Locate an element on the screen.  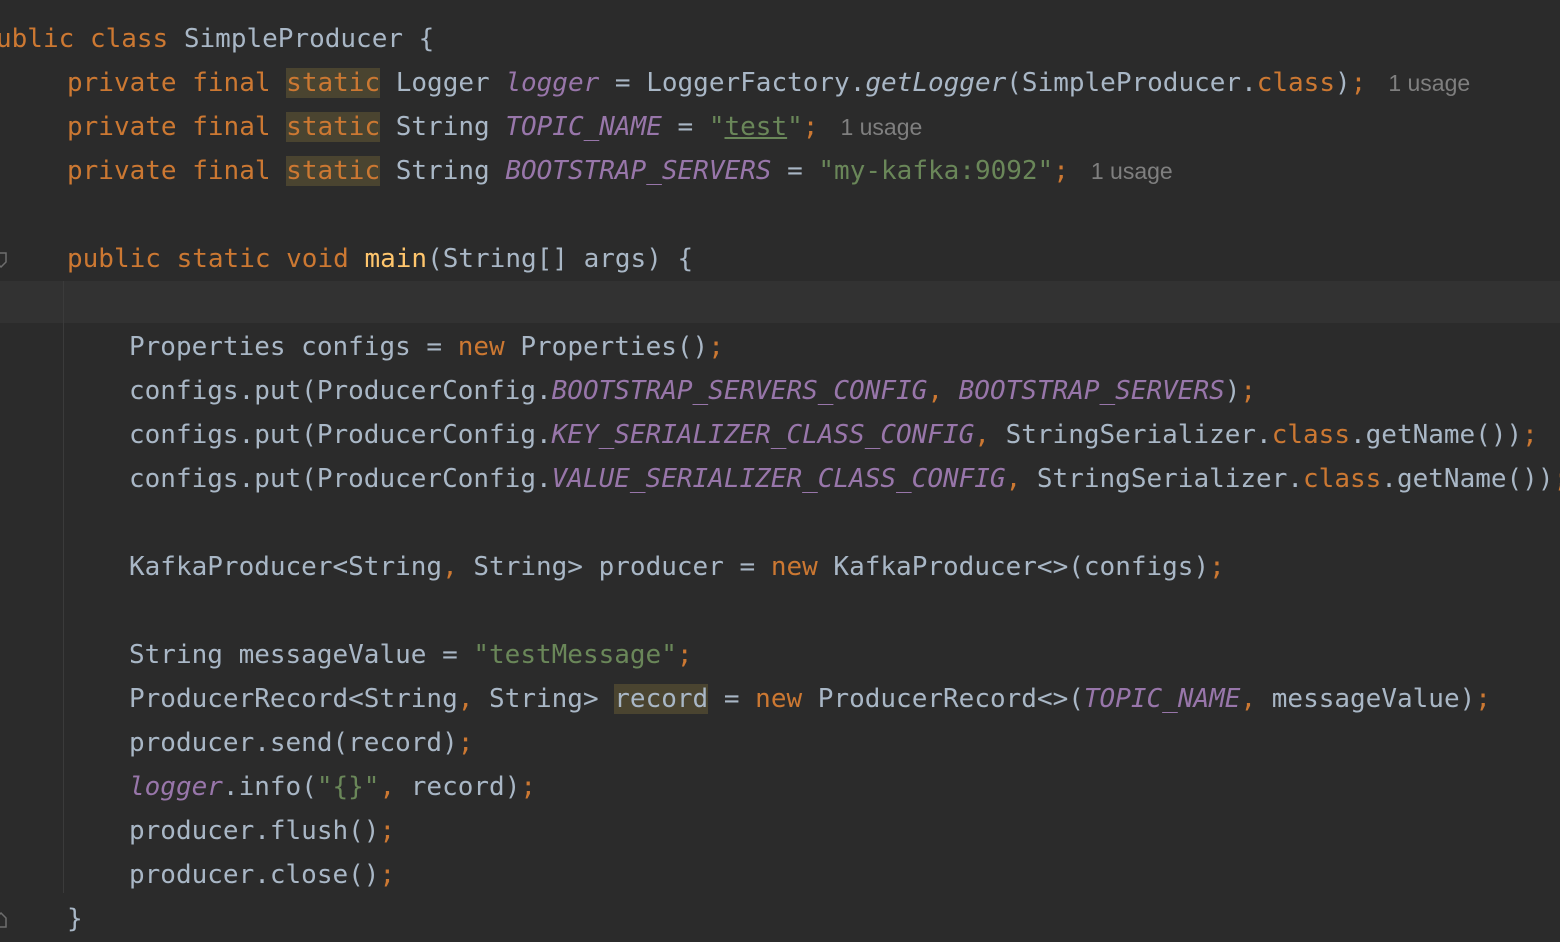
code-line-flush: producer.flush(); is located at coordinates (262, 831).